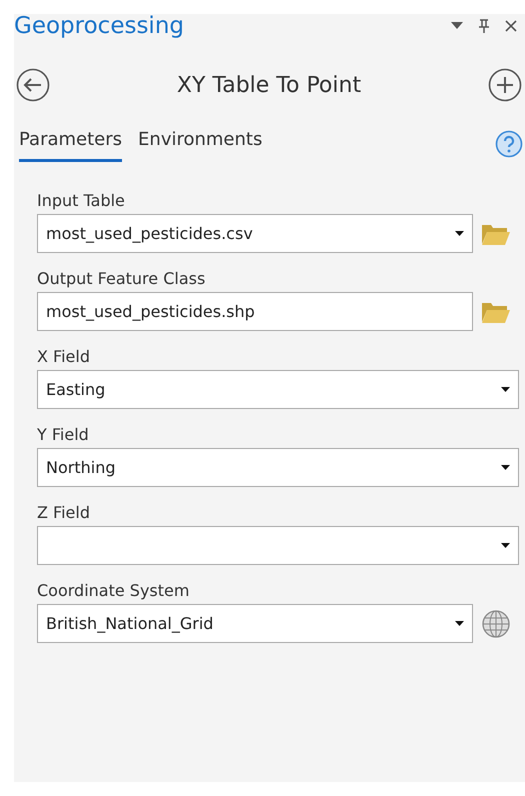  I want to click on dropdown-field: Northing, so click(278, 467).